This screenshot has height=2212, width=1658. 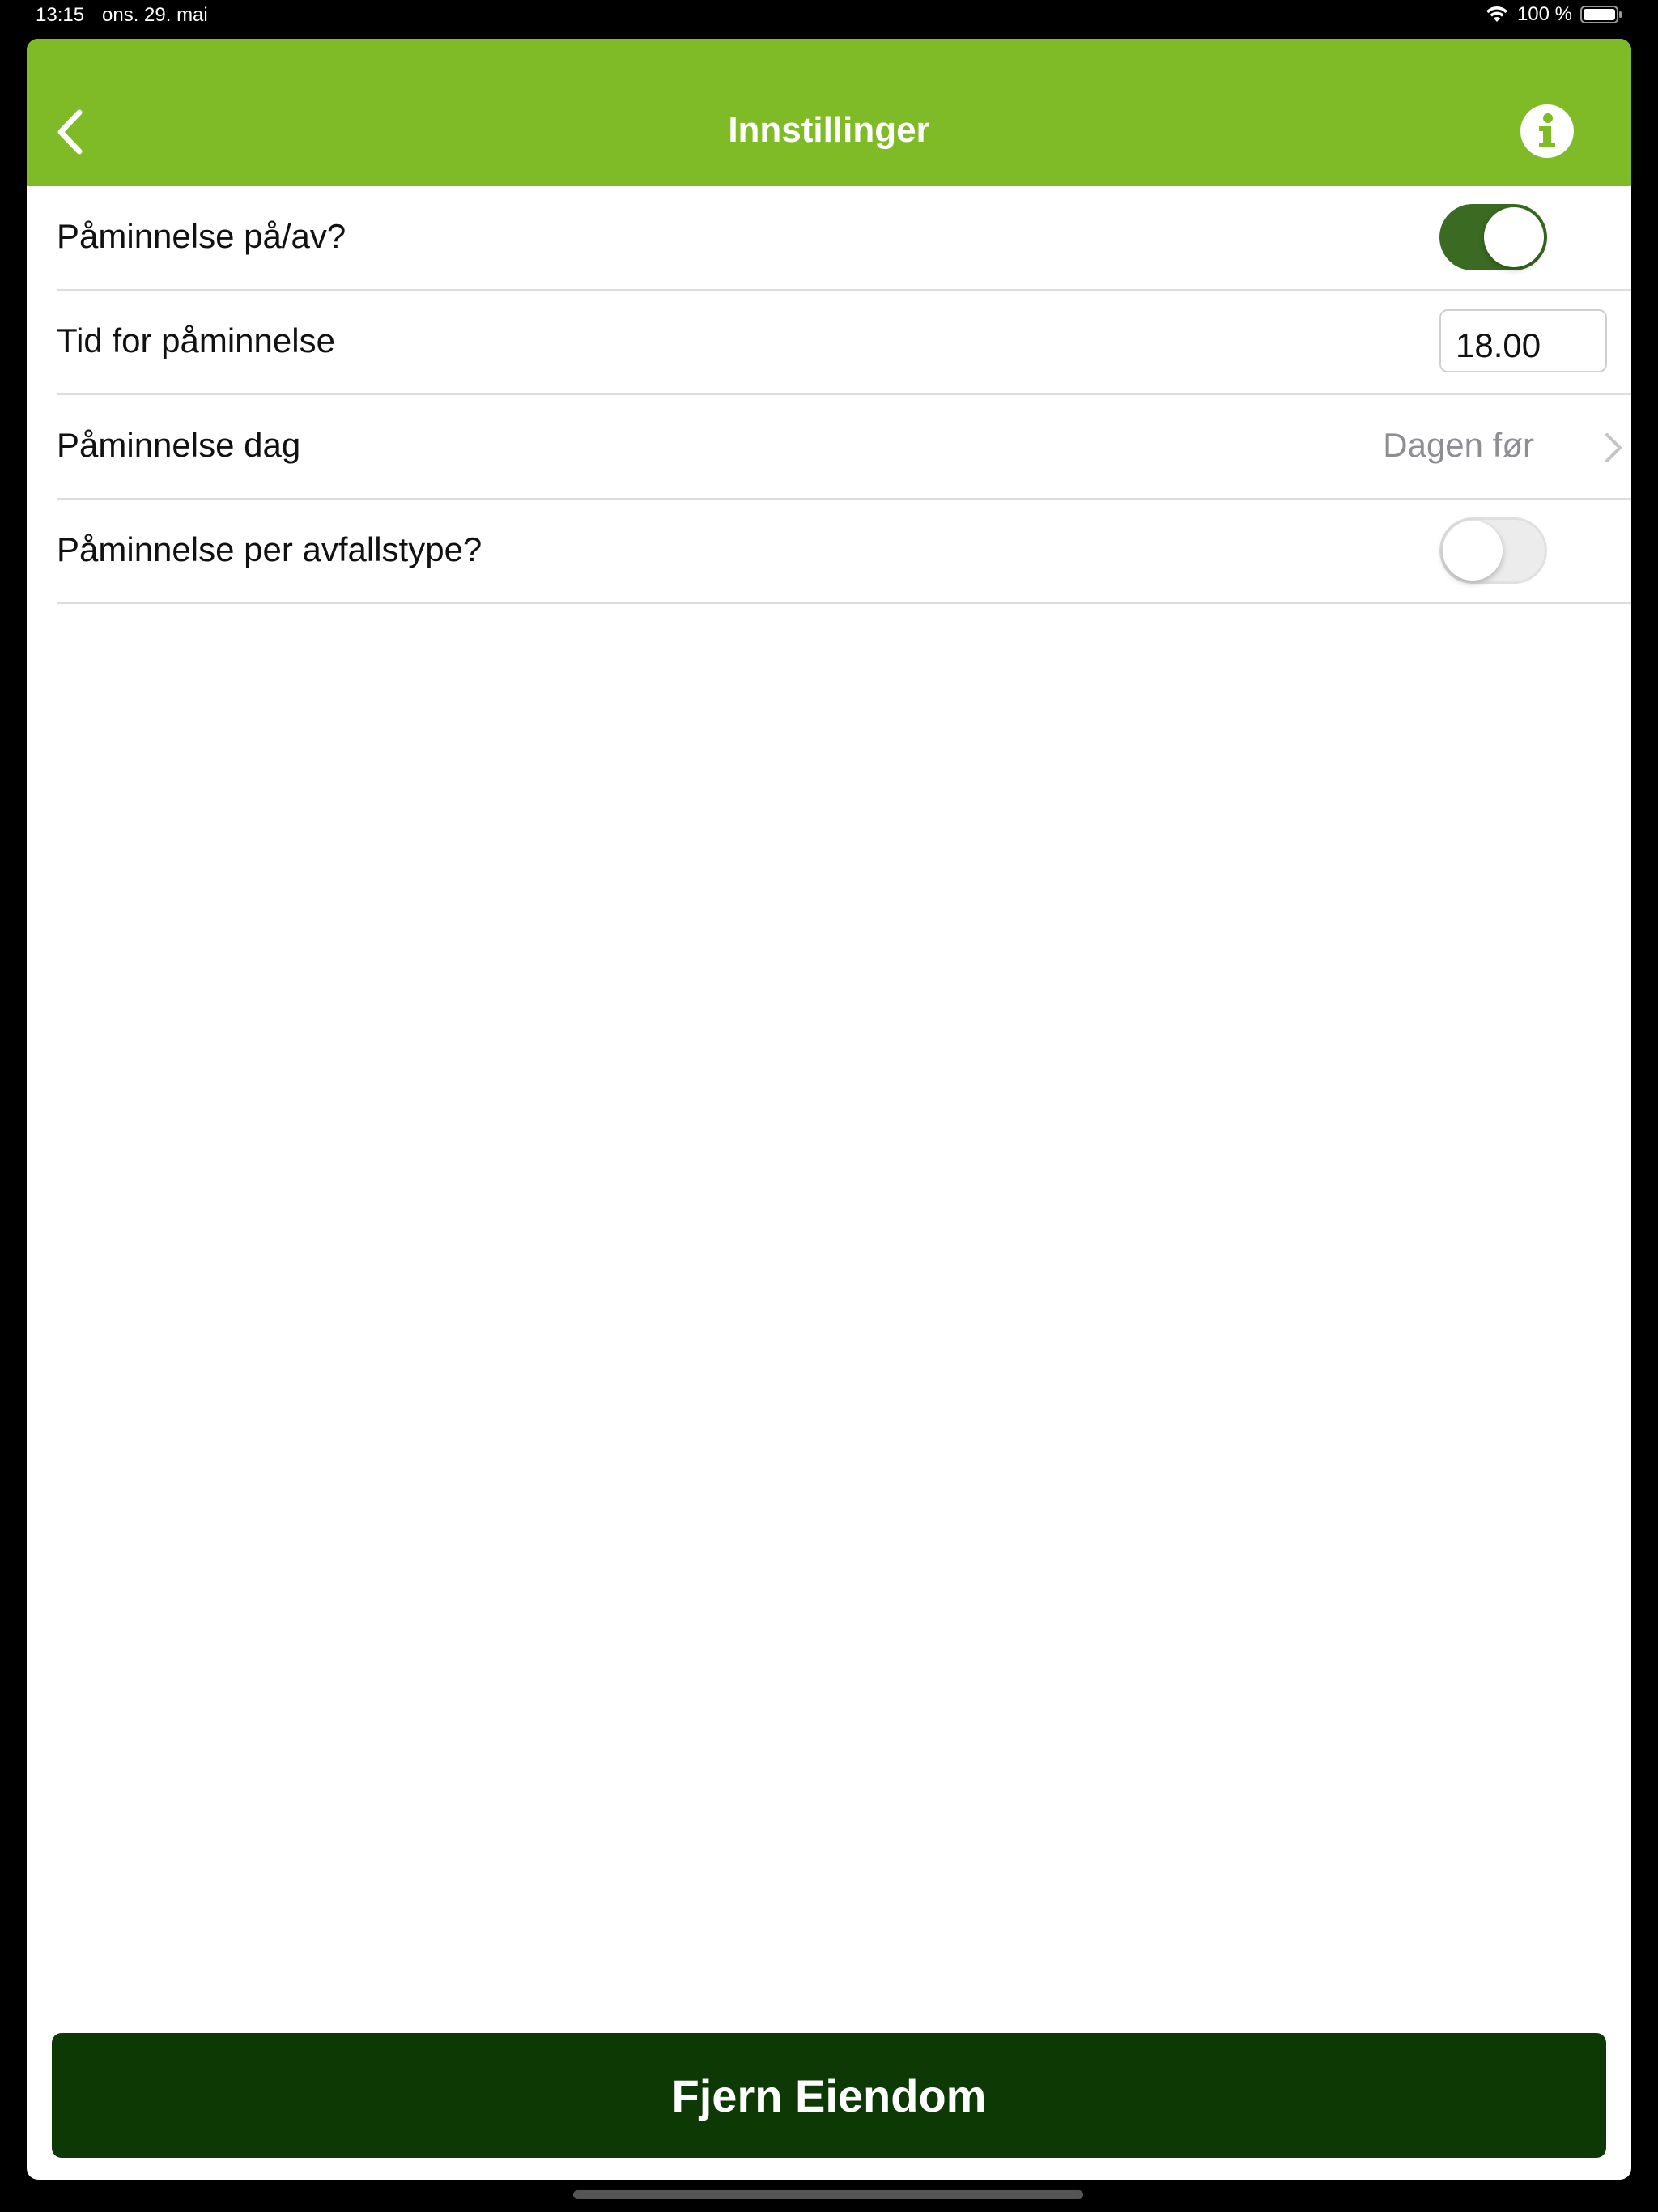 I want to click on reminder-day-label: Påminnelse dag, so click(x=179, y=445).